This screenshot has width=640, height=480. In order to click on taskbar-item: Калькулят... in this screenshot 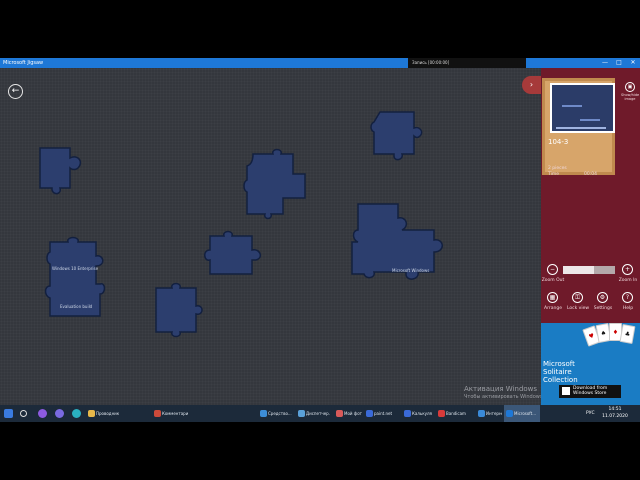, I will do `click(417, 413)`.